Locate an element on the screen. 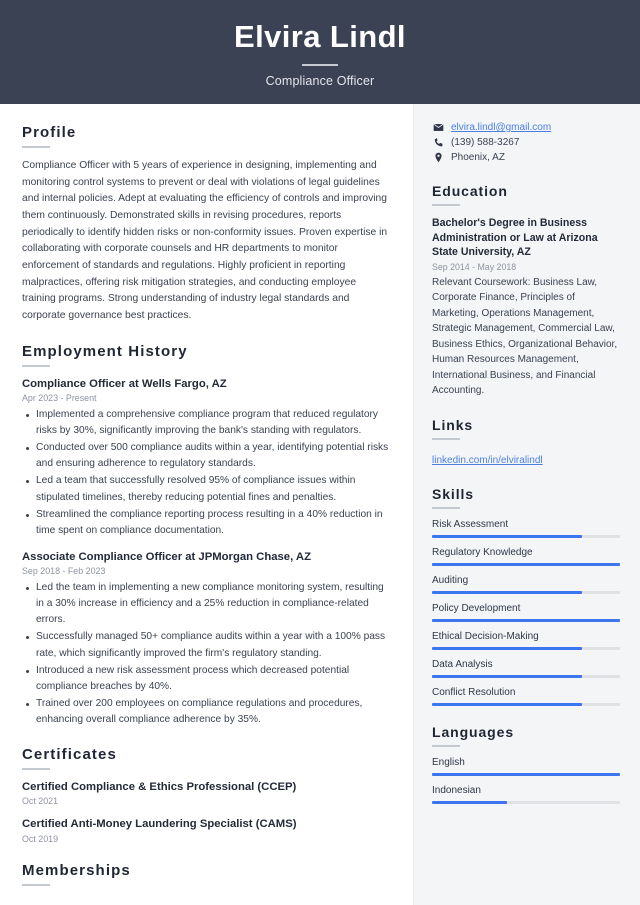 The width and height of the screenshot is (640, 905). contact-text: (139) 588-3267 is located at coordinates (485, 142).